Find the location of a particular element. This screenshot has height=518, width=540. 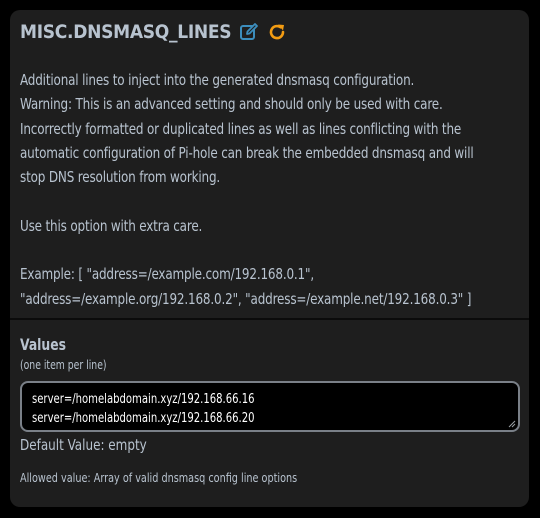

description-line: stop DNS resolution from working. is located at coordinates (120, 177).